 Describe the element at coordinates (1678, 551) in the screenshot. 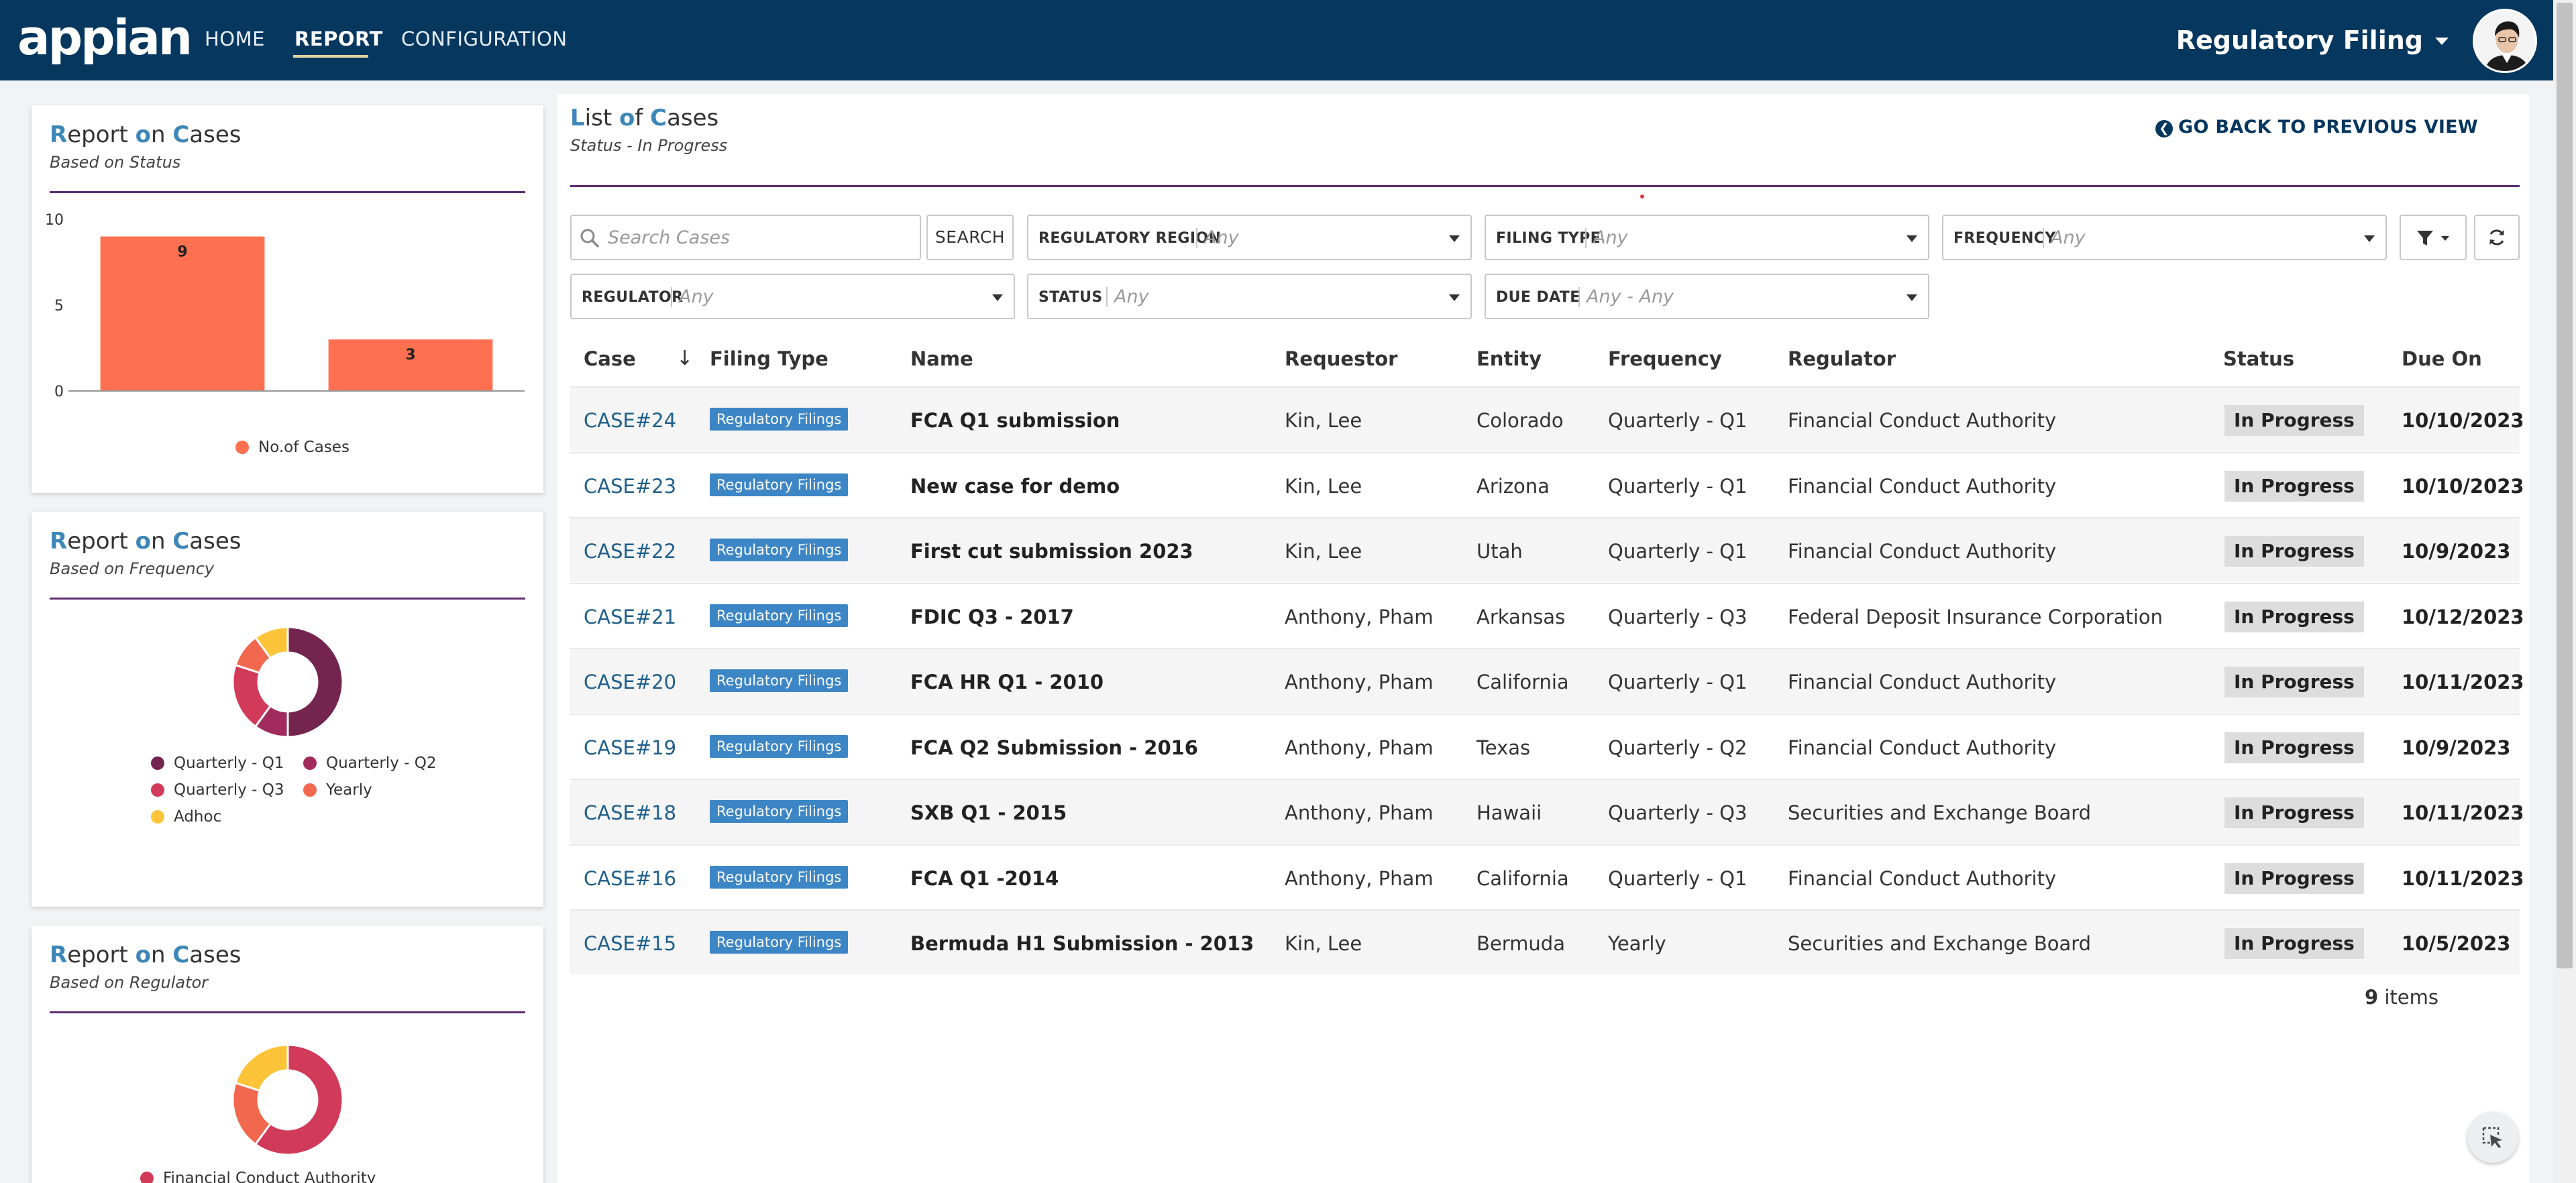

I see `frequency: Quarterly - Q1` at that location.